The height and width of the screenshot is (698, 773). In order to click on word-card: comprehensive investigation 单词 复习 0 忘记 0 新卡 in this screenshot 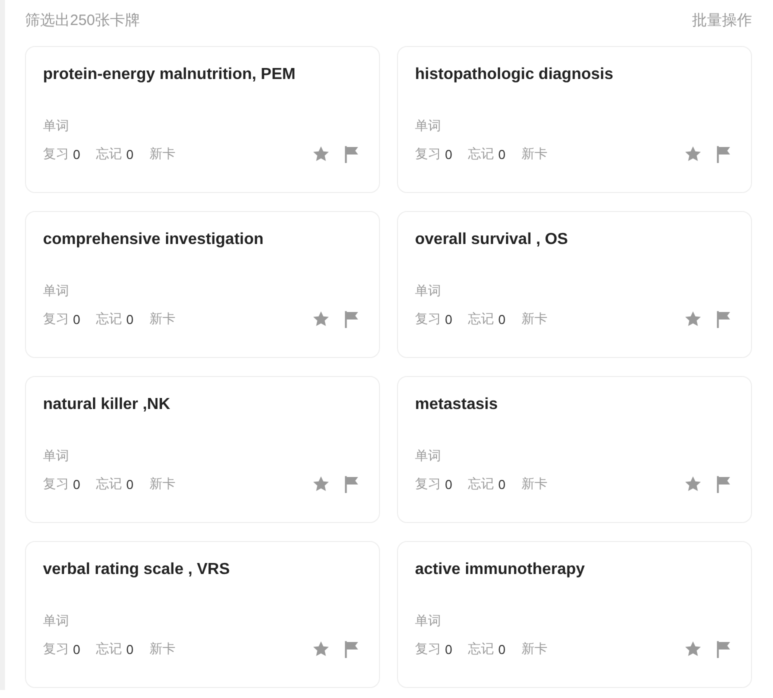, I will do `click(202, 284)`.